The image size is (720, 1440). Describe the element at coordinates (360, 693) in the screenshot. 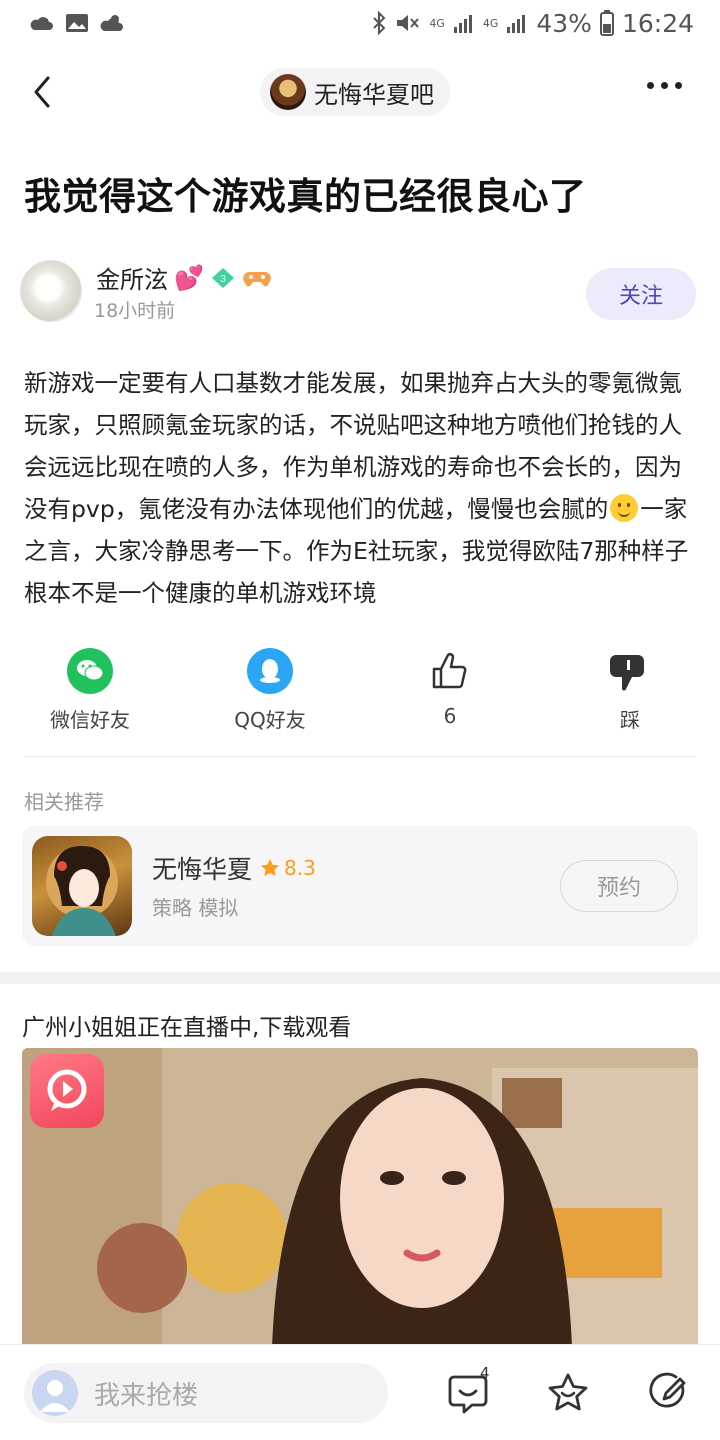

I see `share-row: 微信好友 QQ好友 6 踩` at that location.